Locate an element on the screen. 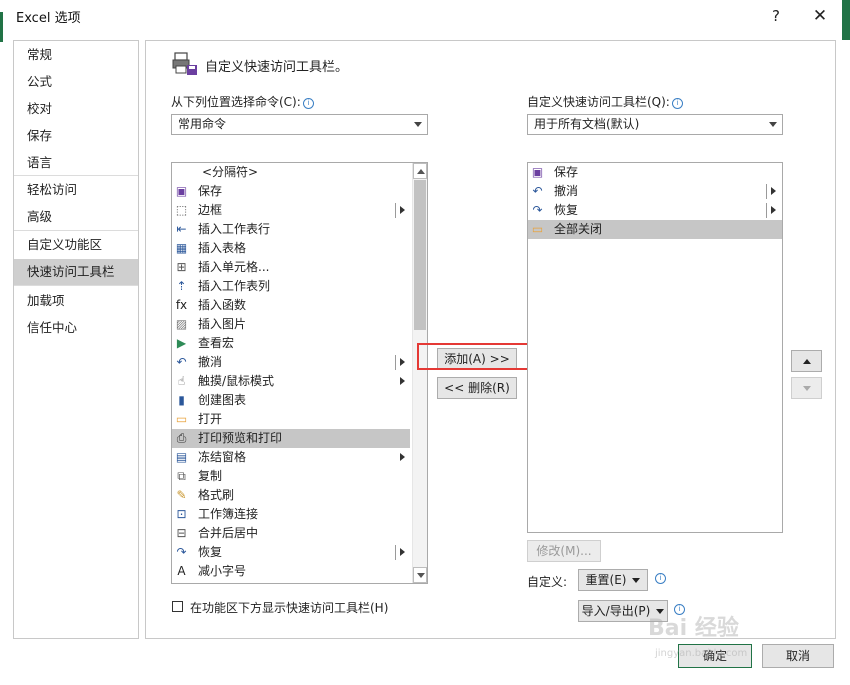 The image size is (850, 685). sidebar-item: 常规 is located at coordinates (76, 55).